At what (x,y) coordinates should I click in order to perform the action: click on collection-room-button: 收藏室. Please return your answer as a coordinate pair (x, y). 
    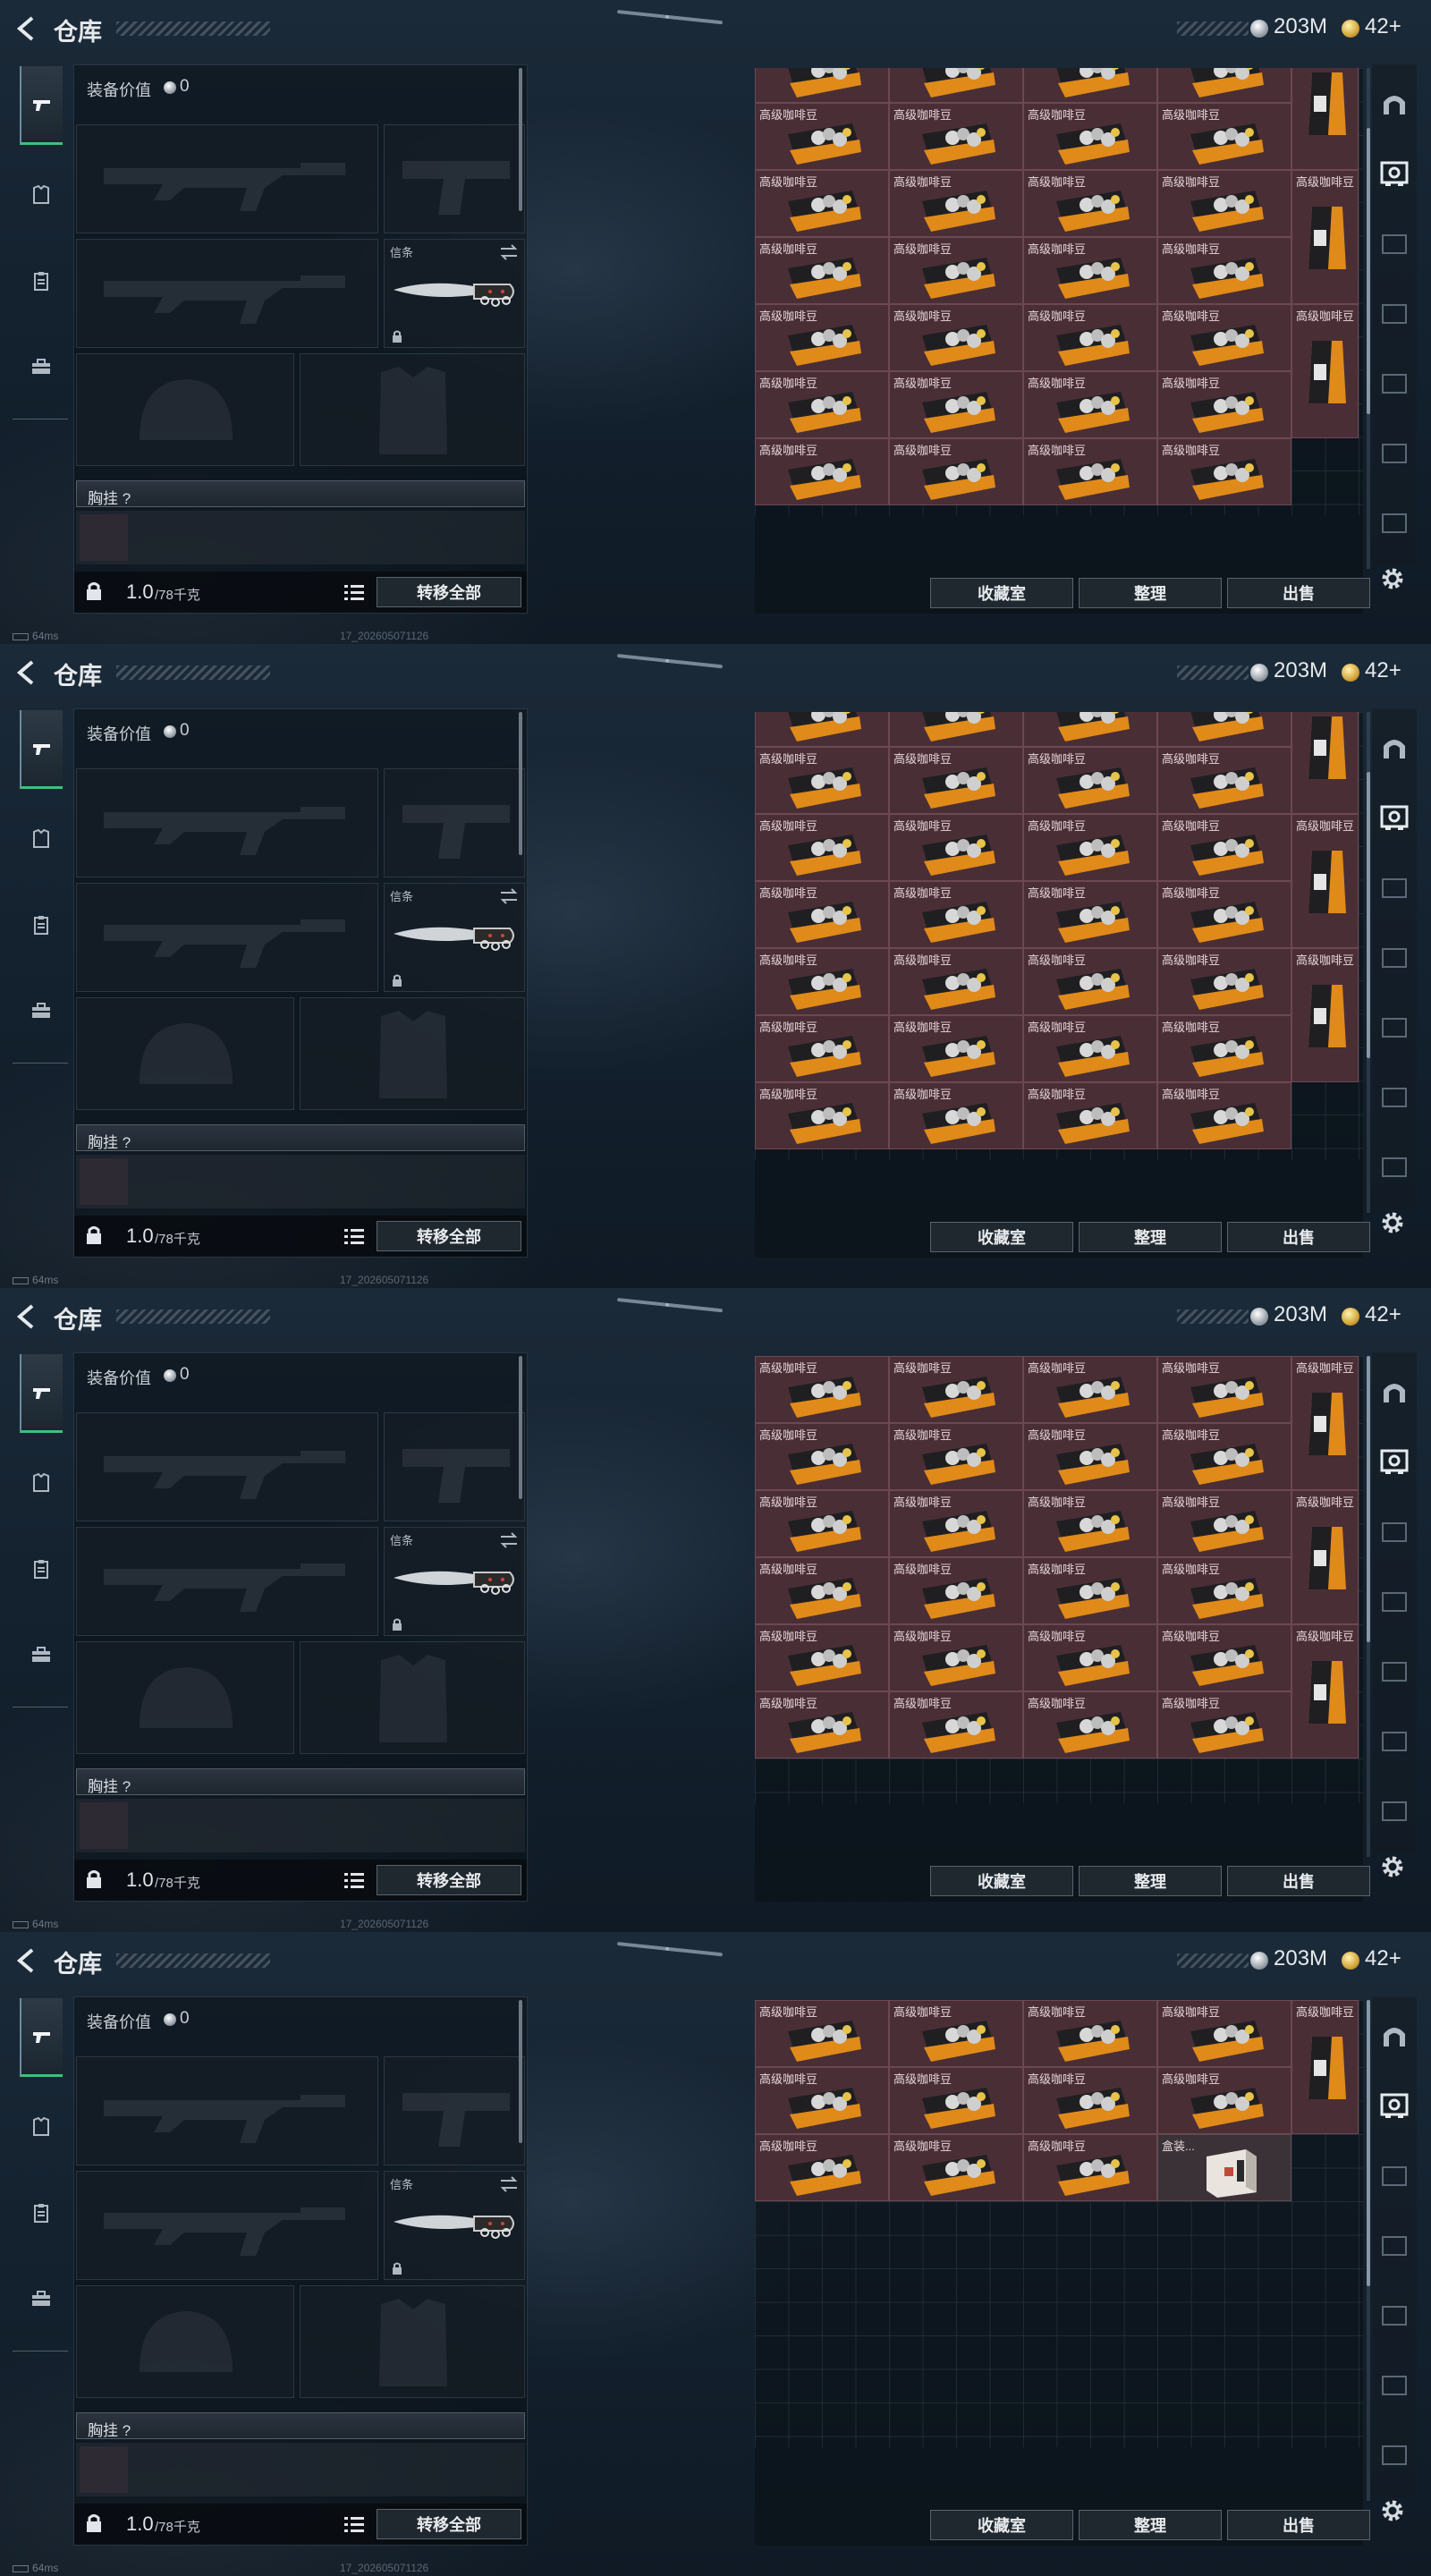
    Looking at the image, I should click on (1002, 1881).